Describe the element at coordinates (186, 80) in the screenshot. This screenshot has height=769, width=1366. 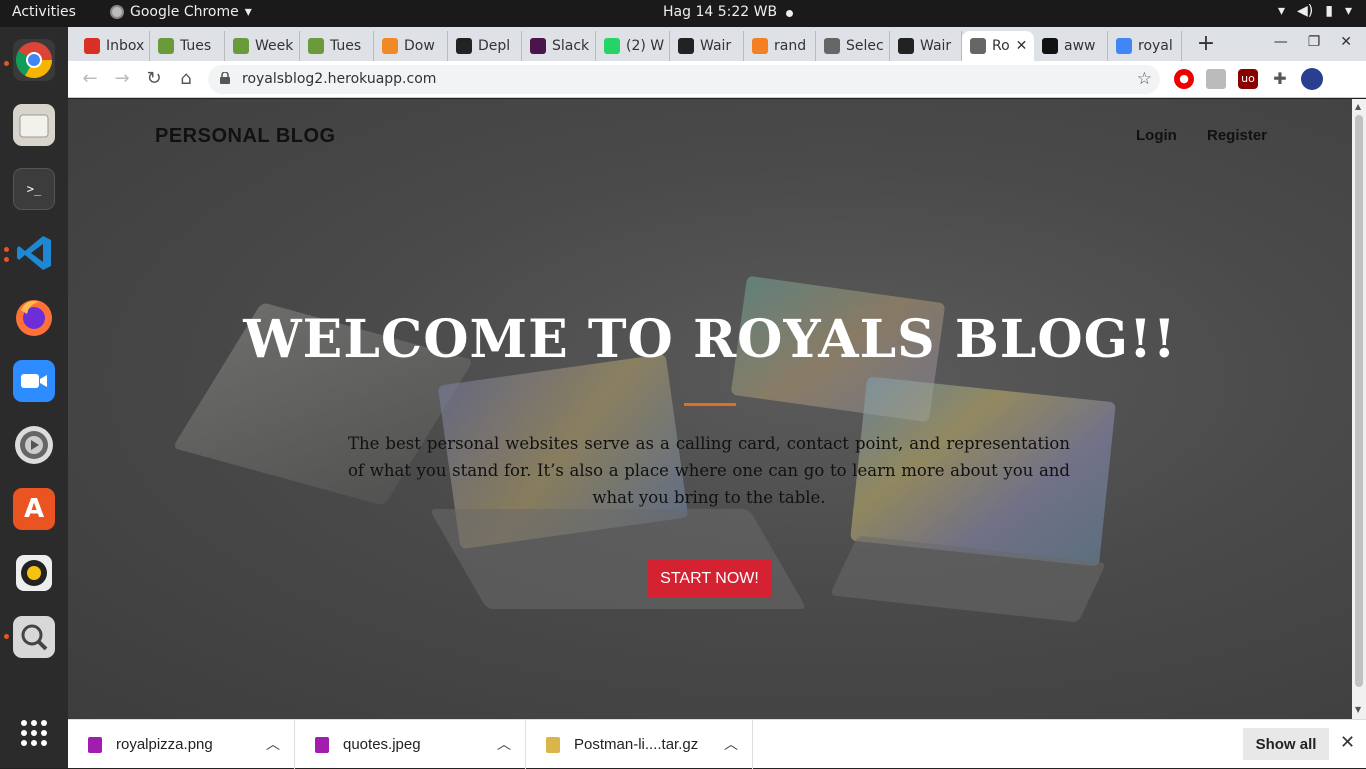
I see `home-icon: ⌂` at that location.